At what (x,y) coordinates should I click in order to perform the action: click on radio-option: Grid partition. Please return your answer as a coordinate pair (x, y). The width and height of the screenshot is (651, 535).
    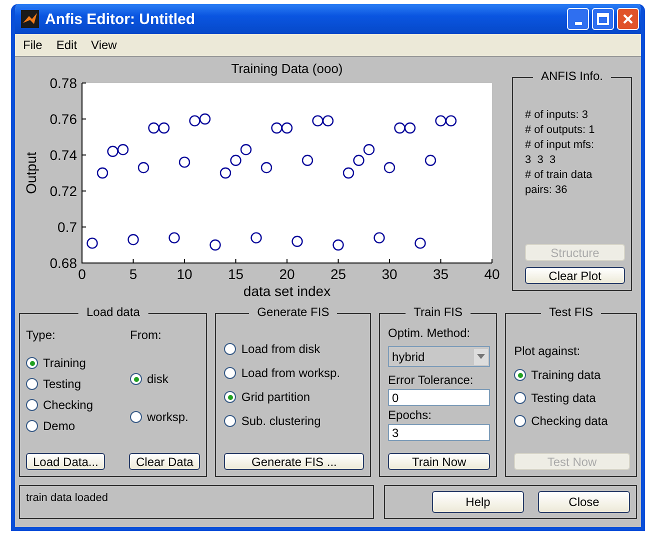
    Looking at the image, I should click on (294, 397).